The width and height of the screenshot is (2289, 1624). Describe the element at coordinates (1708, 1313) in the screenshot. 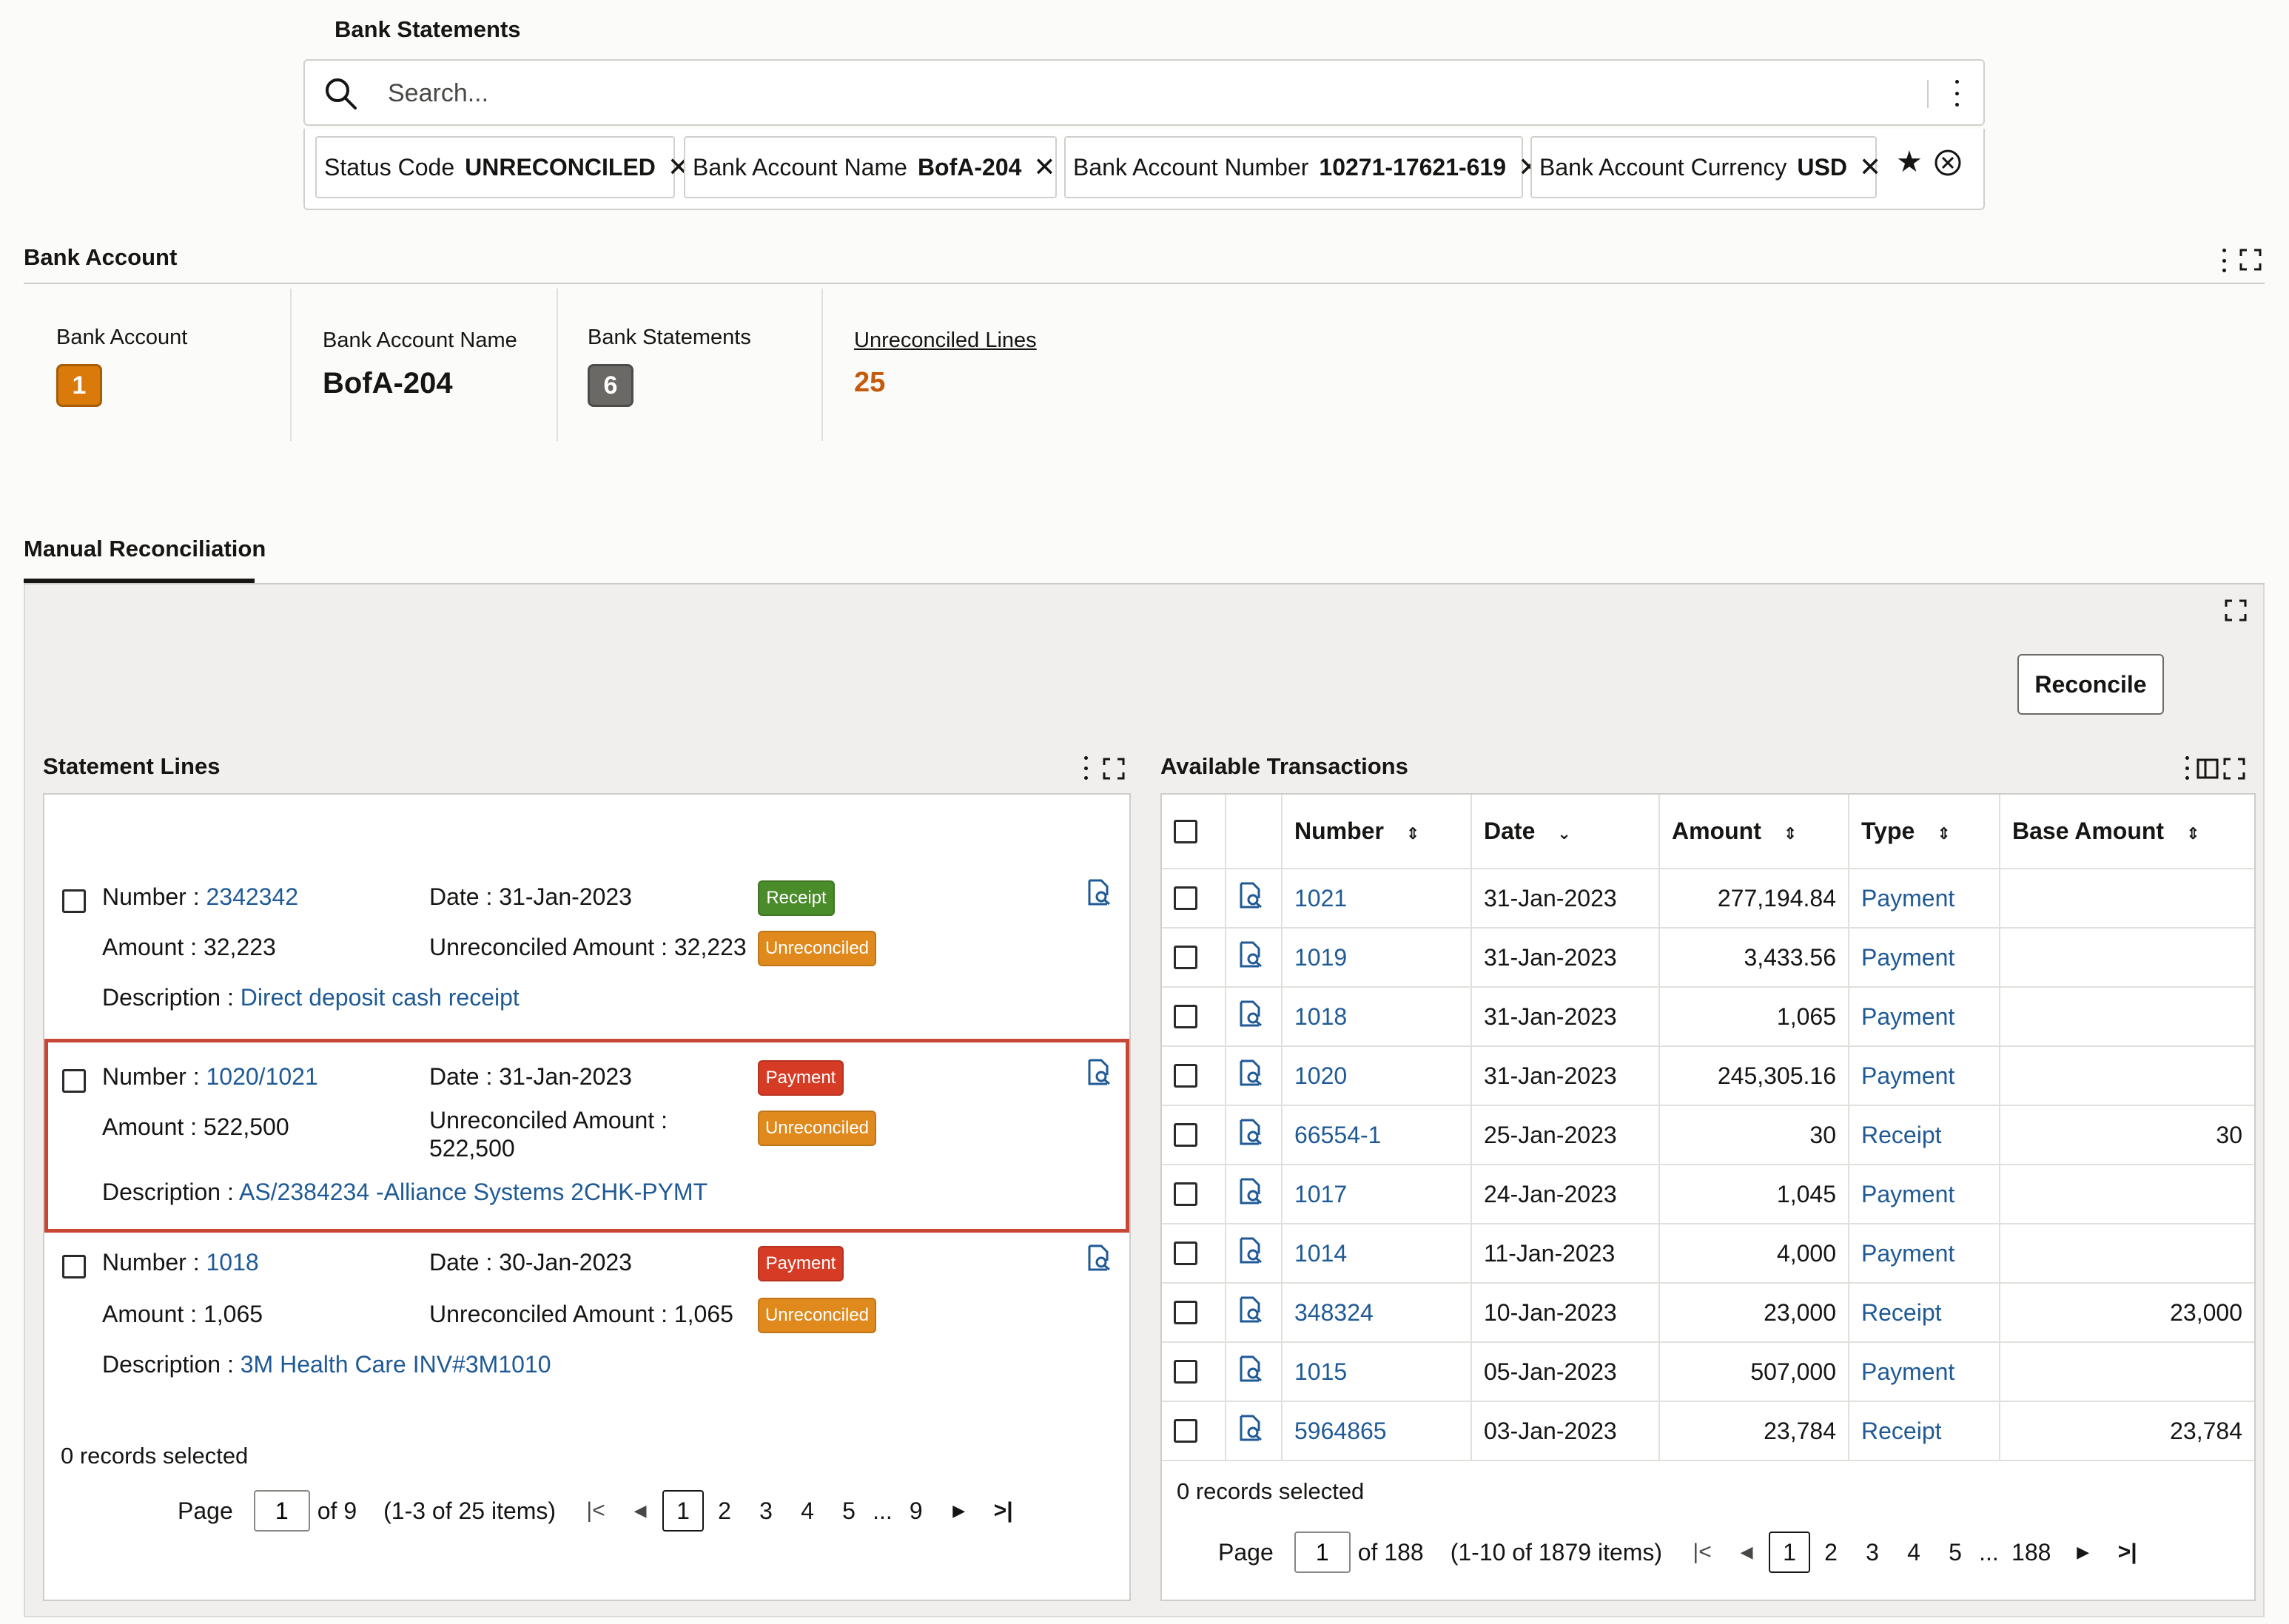

I see `table-row: 348324 10-Jan-2023 23,000 Receipt 23,000` at that location.